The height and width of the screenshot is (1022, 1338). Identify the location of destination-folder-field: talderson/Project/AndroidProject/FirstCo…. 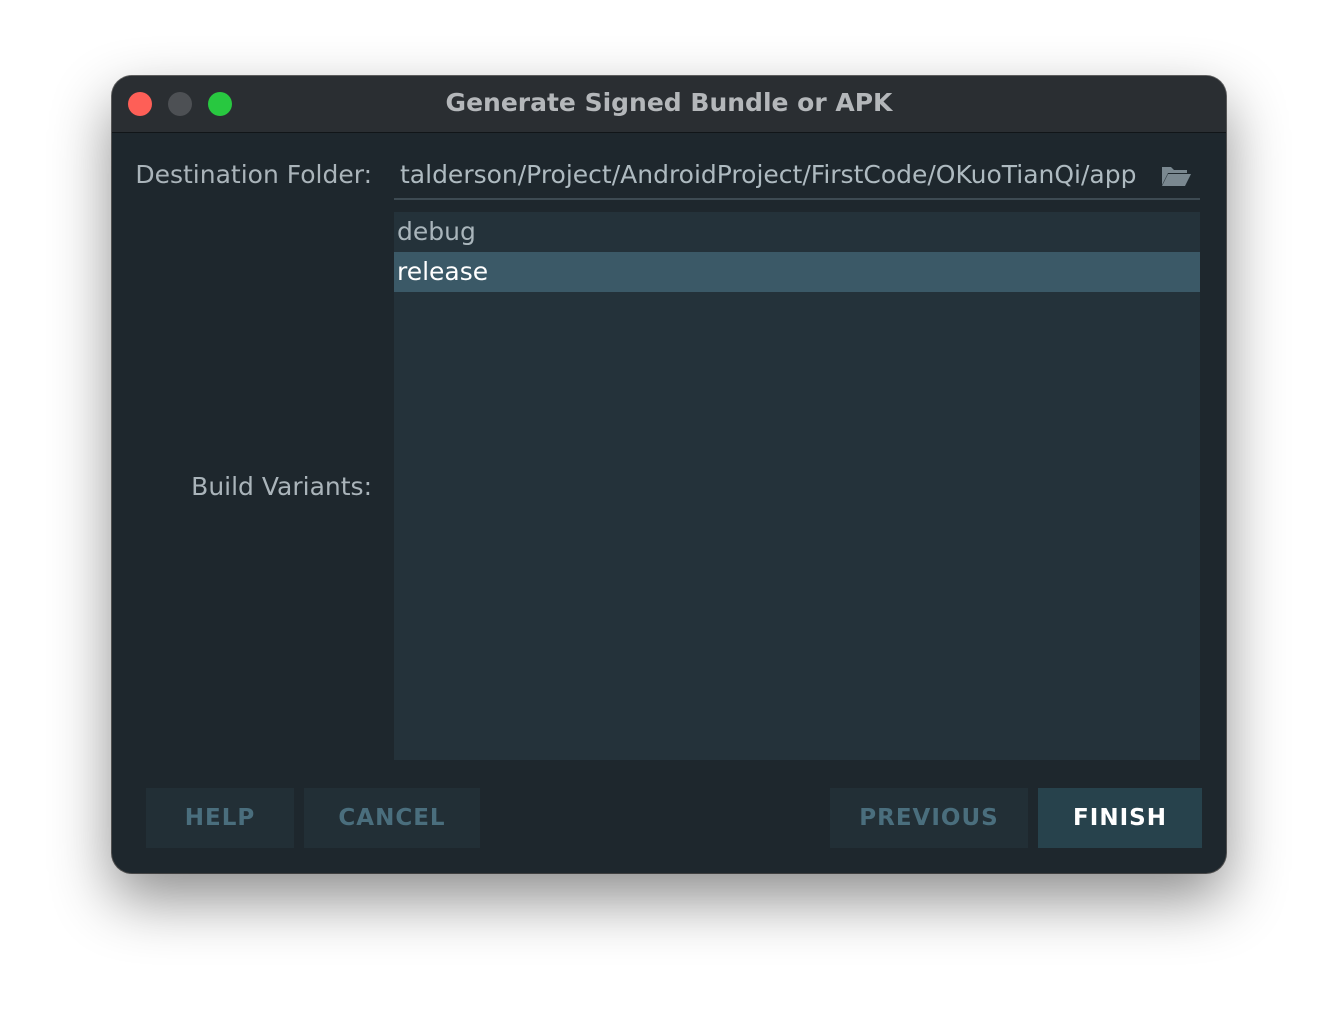
(797, 177).